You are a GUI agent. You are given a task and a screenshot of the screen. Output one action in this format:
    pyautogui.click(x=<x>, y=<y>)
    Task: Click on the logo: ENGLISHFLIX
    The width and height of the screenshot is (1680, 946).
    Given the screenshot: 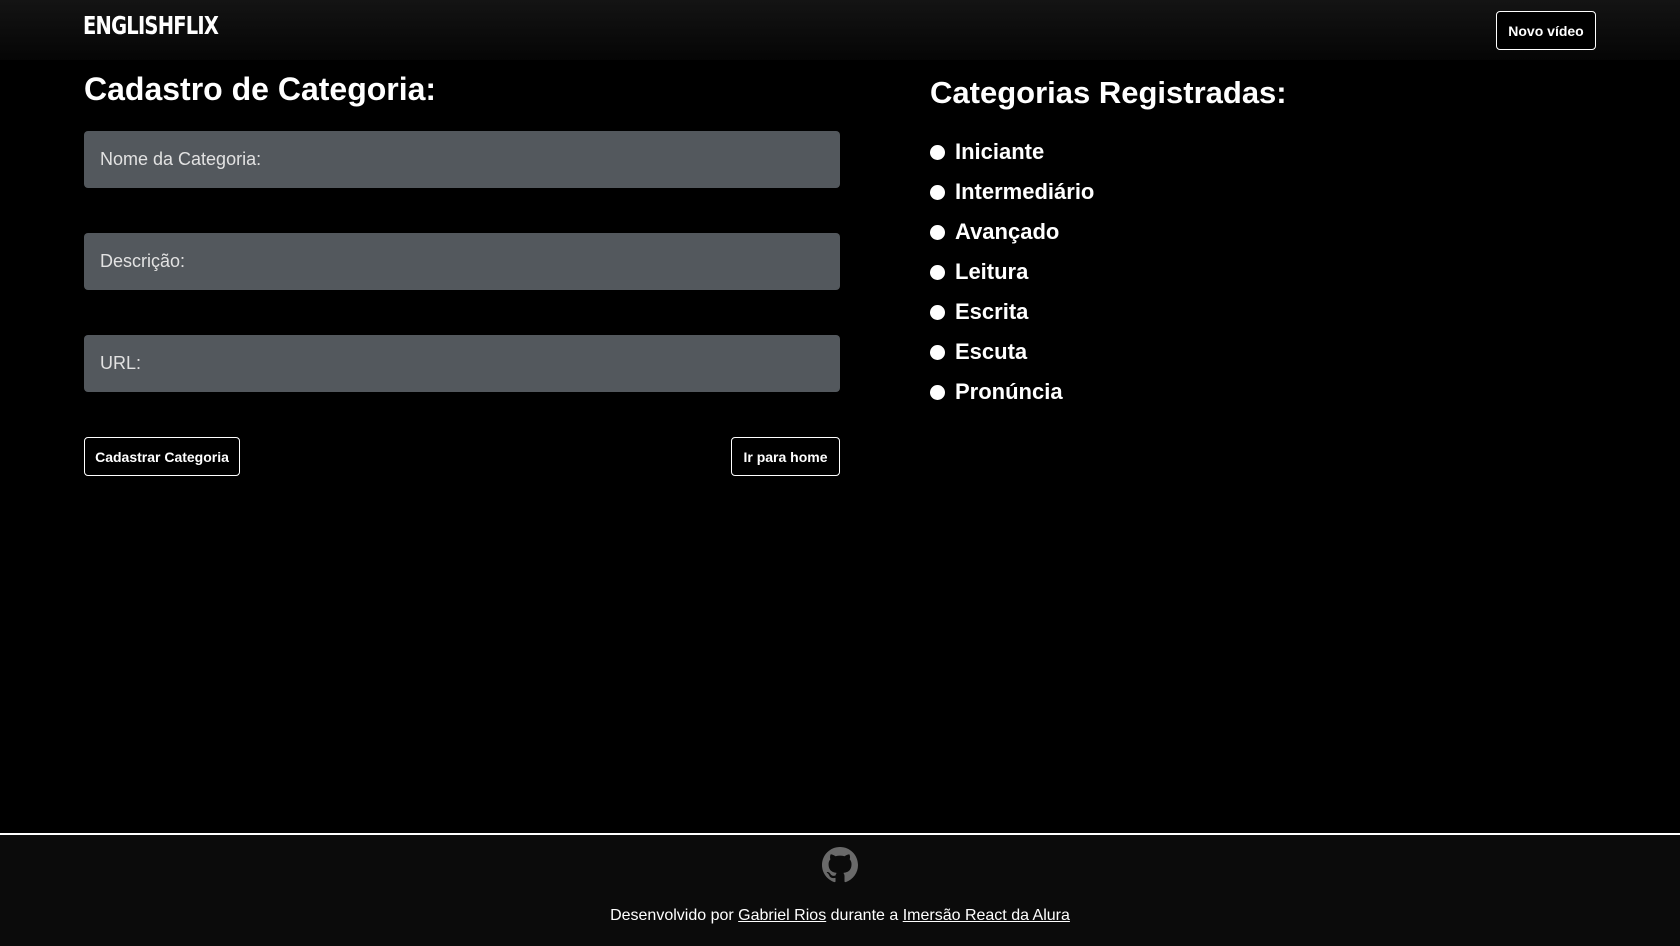 What is the action you would take?
    pyautogui.click(x=151, y=25)
    